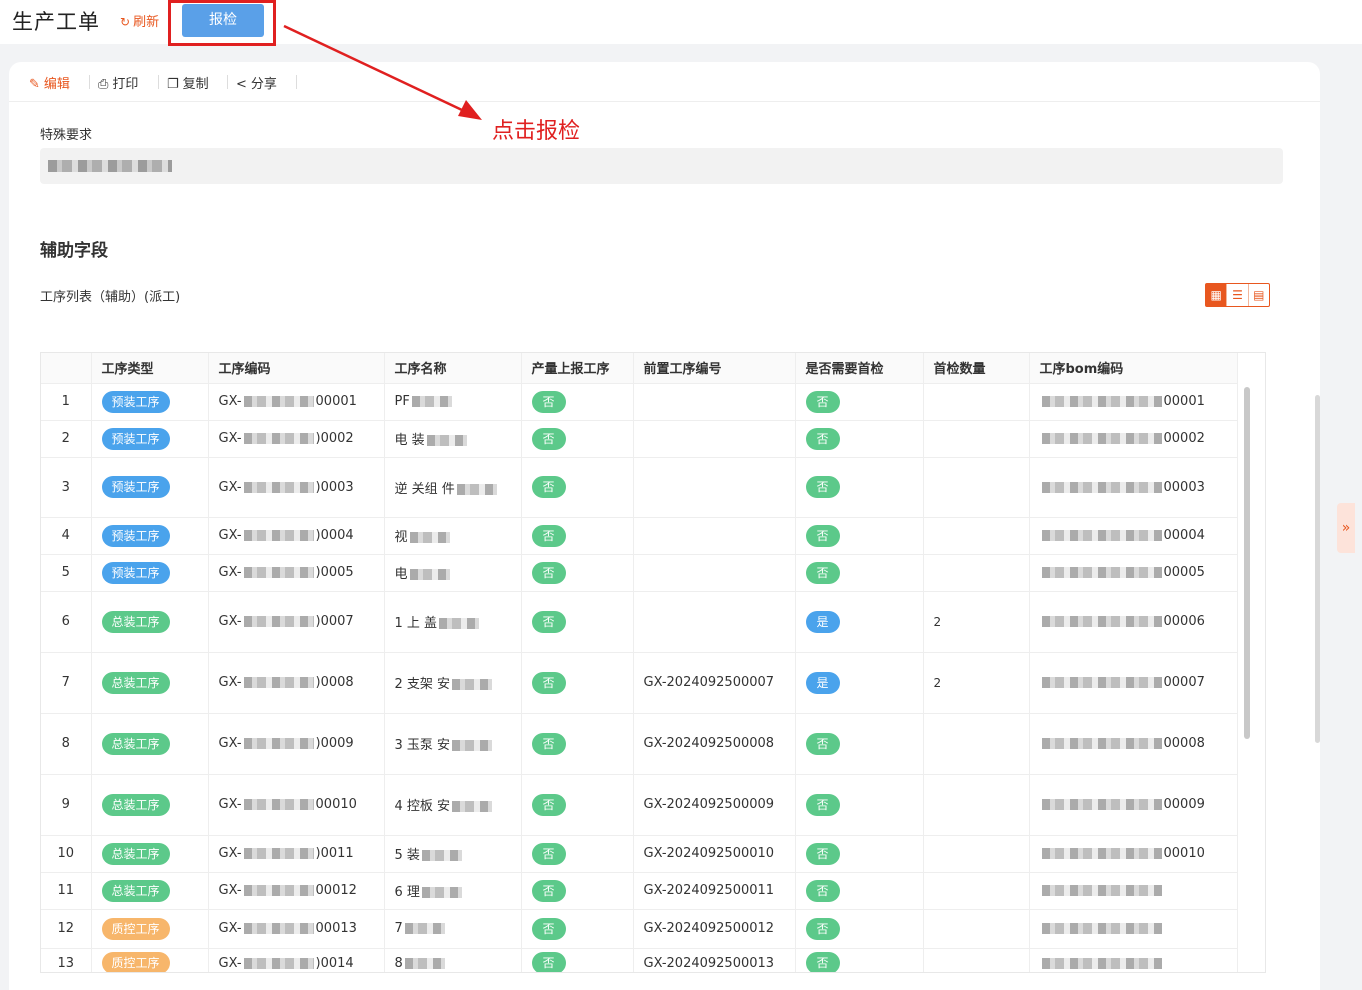 This screenshot has height=990, width=1362. What do you see at coordinates (1133, 683) in the screenshot?
I see `bom-code-cell: 00007` at bounding box center [1133, 683].